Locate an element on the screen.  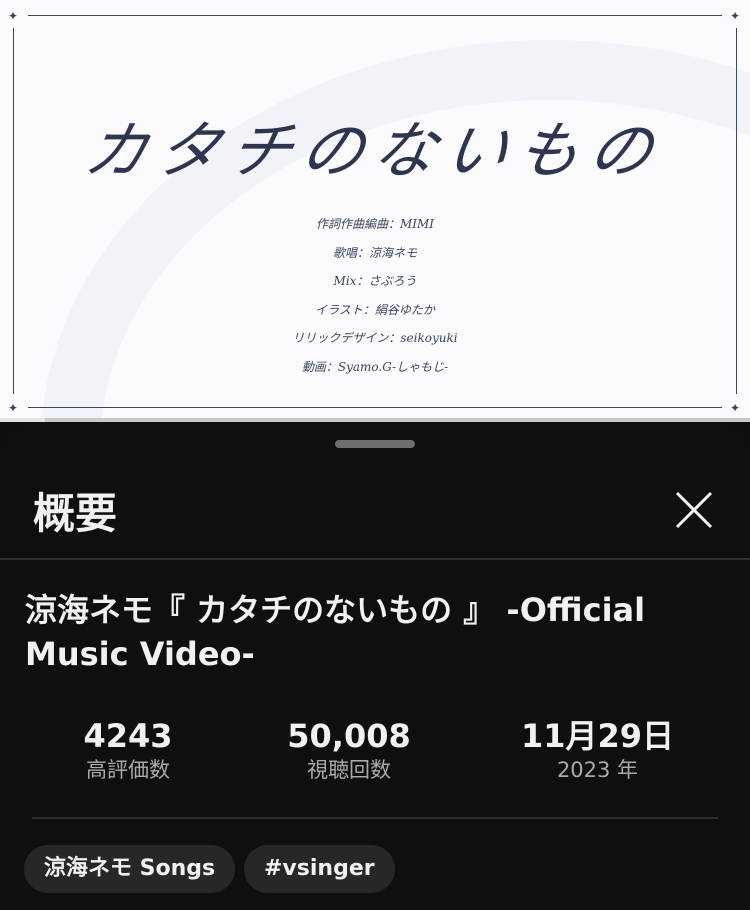
video-title: 涼海ネモ『 カタチのないもの 』 -Official Music Video- is located at coordinates (335, 632).